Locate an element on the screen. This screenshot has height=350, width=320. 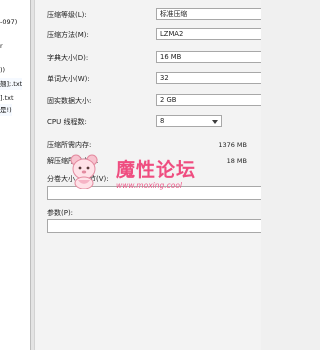
decompress-memory-value: 18 MB is located at coordinates (236, 161).